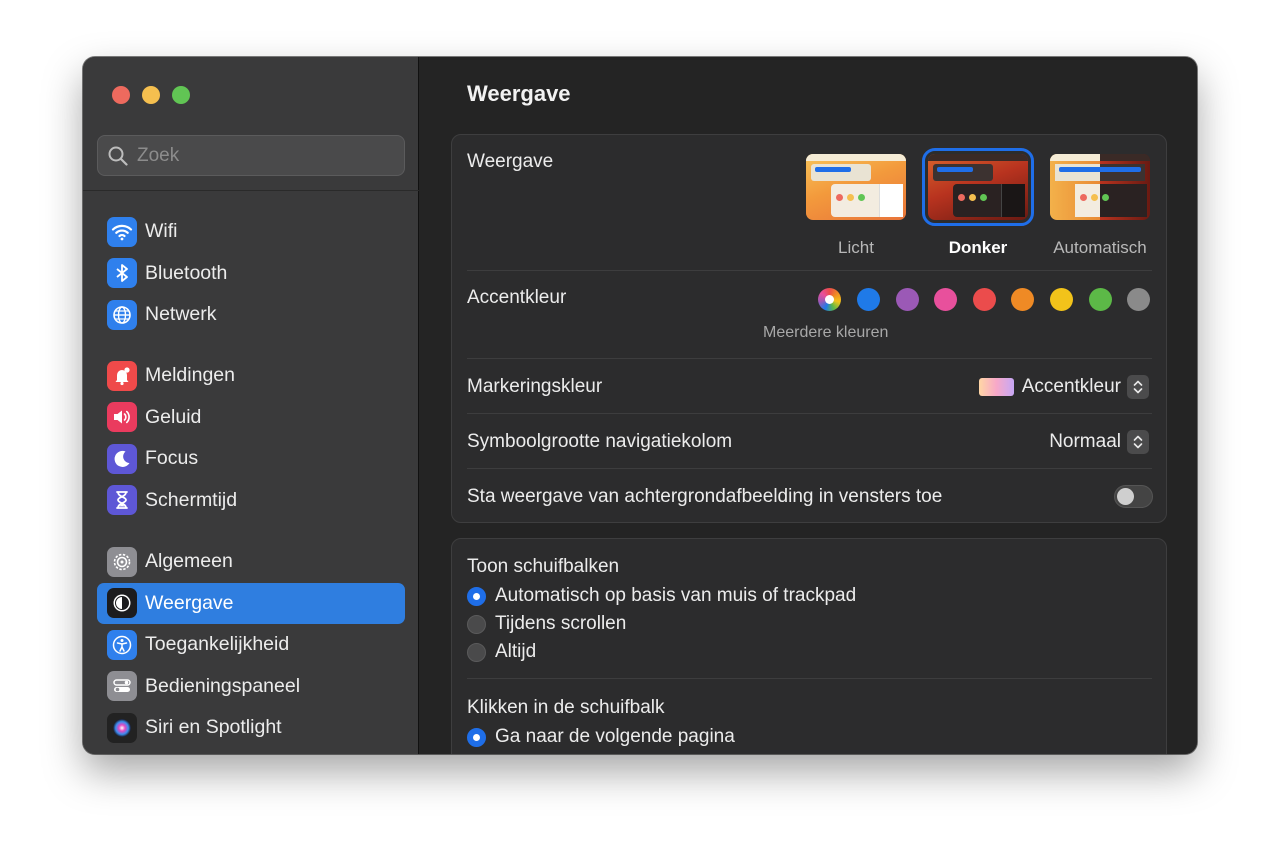  What do you see at coordinates (1071, 386) in the screenshot?
I see `highlight-color-value: Accentkleur` at bounding box center [1071, 386].